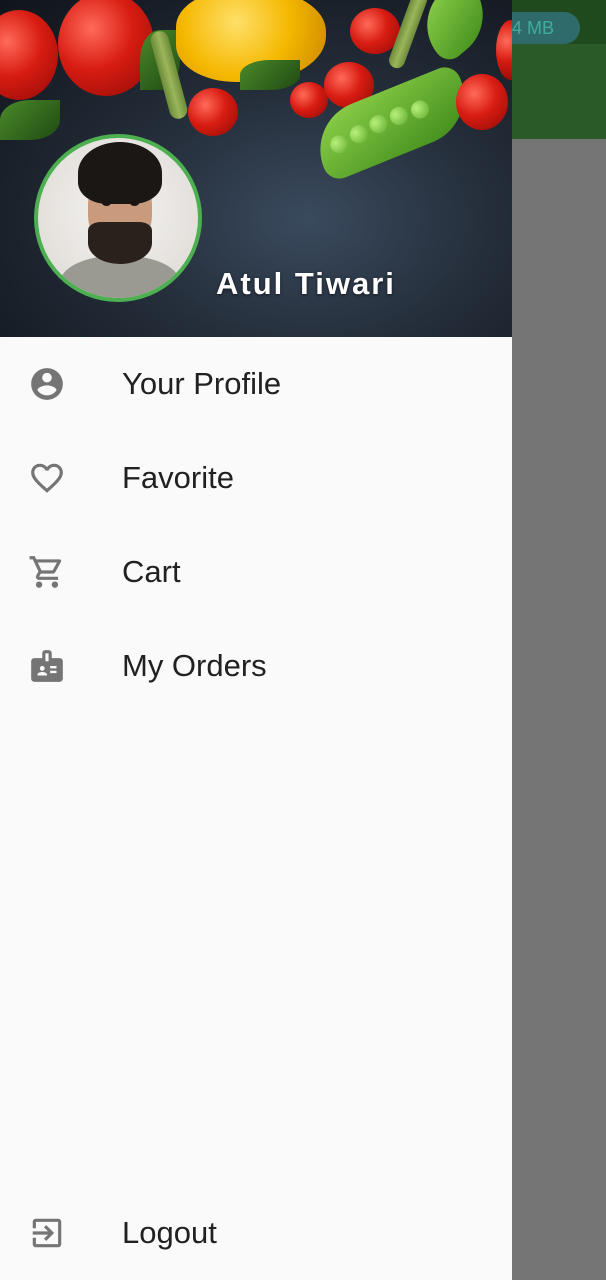  Describe the element at coordinates (178, 477) in the screenshot. I see `menu-item-label: Favorite` at that location.